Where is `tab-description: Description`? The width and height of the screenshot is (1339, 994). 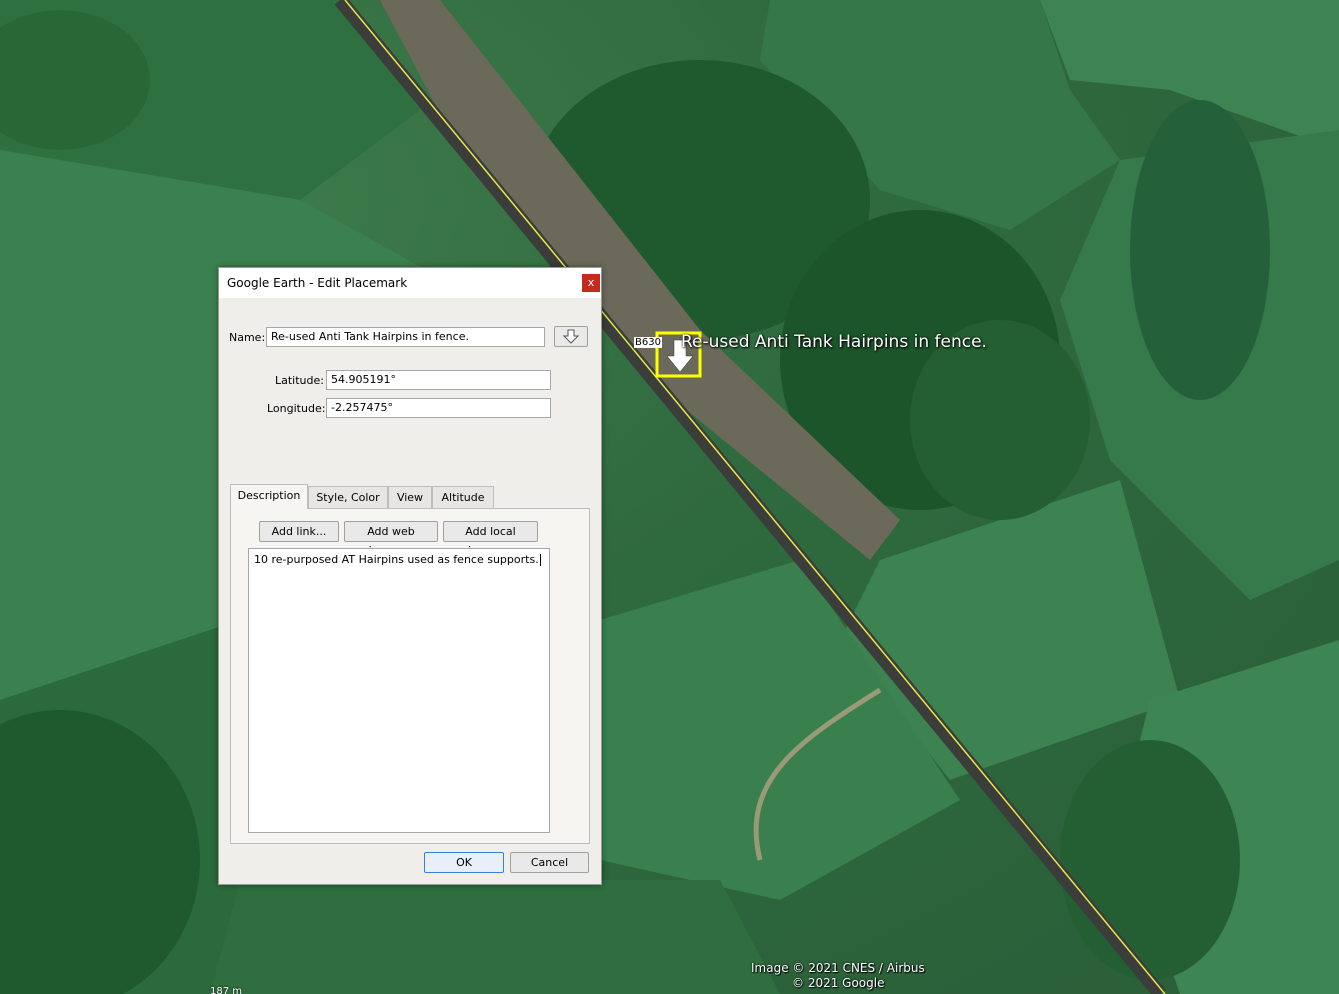
tab-description: Description is located at coordinates (269, 496).